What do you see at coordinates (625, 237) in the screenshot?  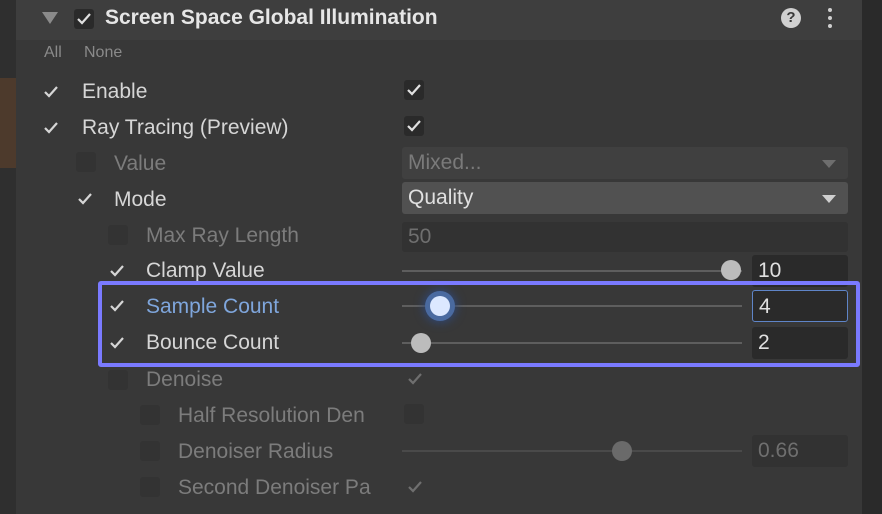 I see `max-ray-length-field: 50` at bounding box center [625, 237].